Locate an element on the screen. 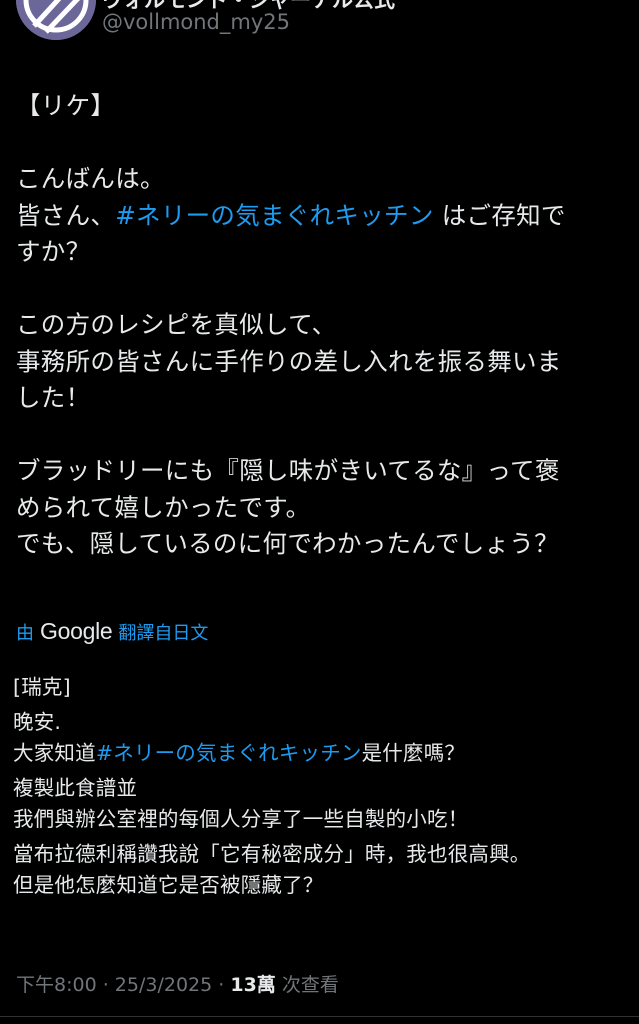 The image size is (639, 1024). translation-attribution: 由 Google 翻譯自日文 is located at coordinates (112, 631).